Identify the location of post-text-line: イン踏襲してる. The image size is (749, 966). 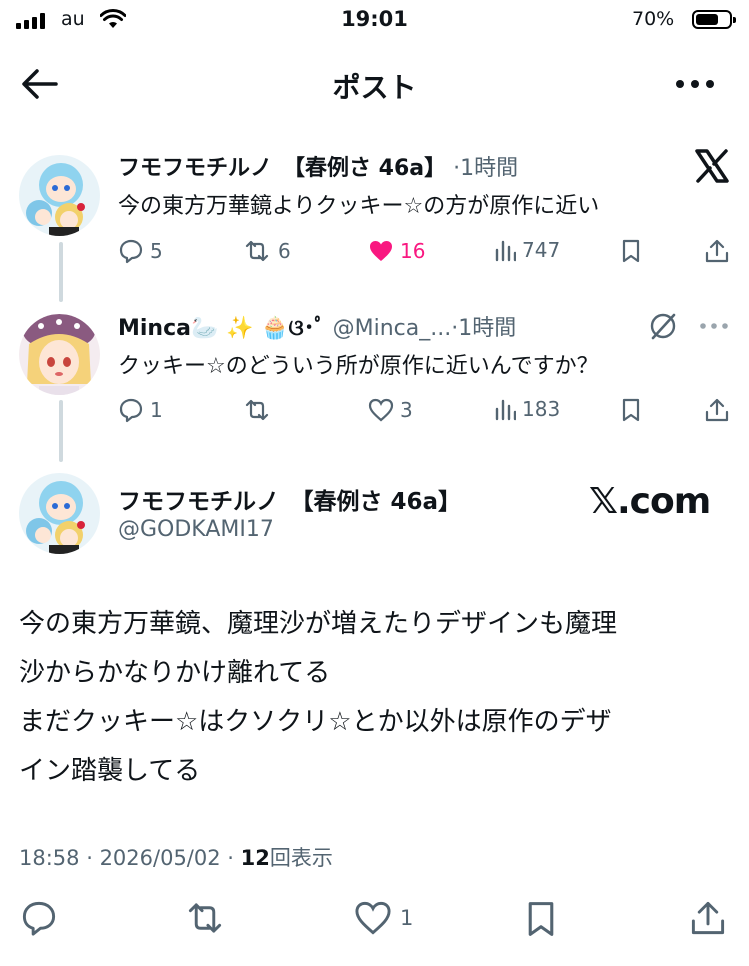
(110, 771).